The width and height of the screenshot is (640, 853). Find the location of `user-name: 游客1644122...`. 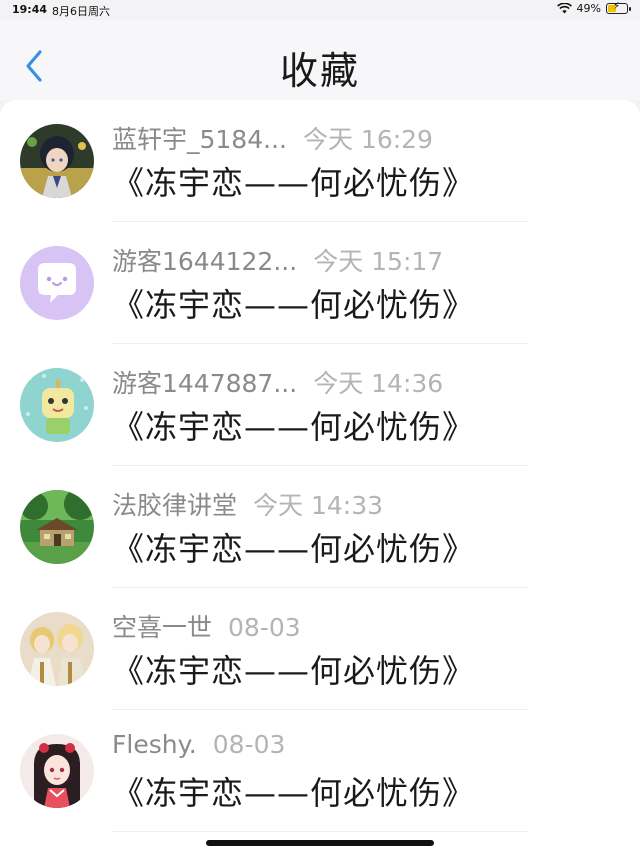

user-name: 游客1644122... is located at coordinates (205, 261).